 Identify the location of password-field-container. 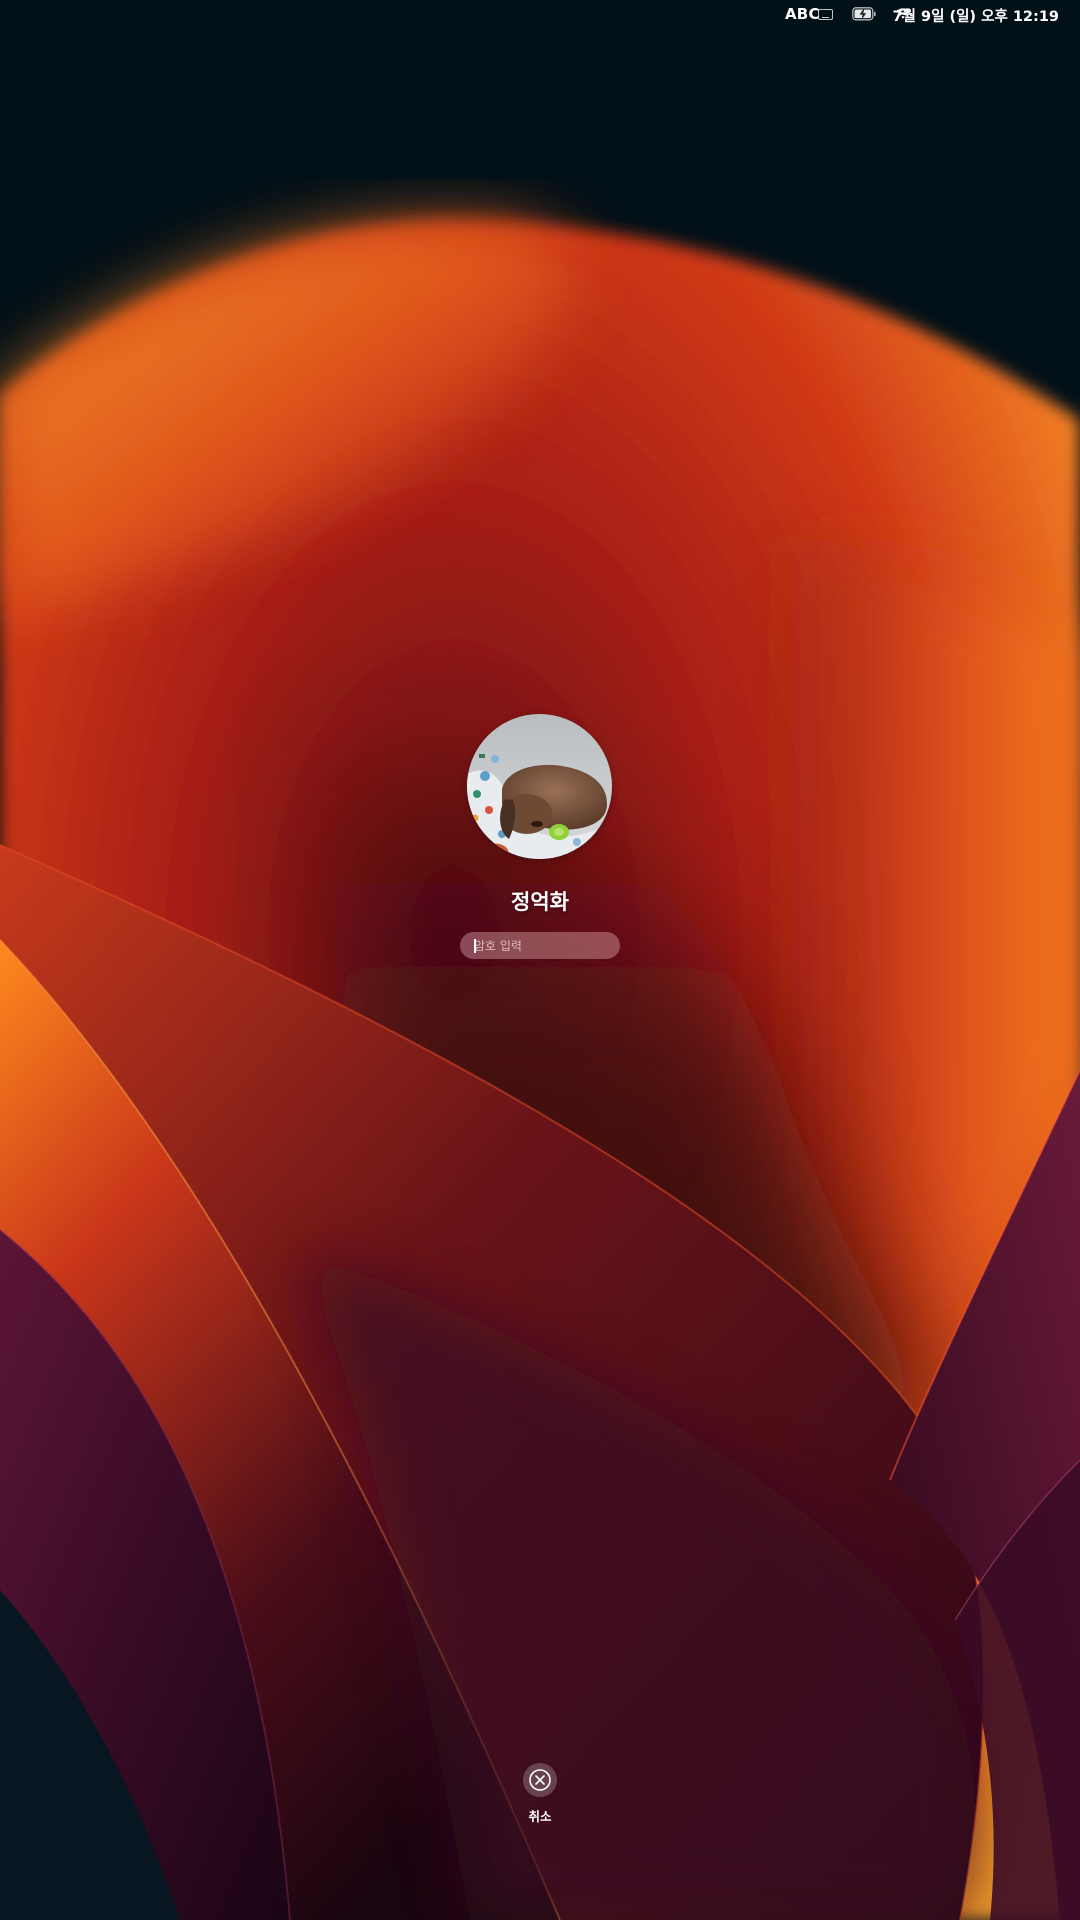
(540, 945).